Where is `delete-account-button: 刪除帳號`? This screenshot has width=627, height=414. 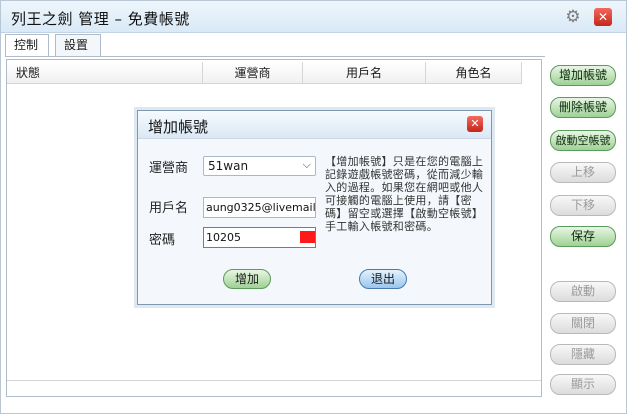
delete-account-button: 刪除帳號 is located at coordinates (583, 107).